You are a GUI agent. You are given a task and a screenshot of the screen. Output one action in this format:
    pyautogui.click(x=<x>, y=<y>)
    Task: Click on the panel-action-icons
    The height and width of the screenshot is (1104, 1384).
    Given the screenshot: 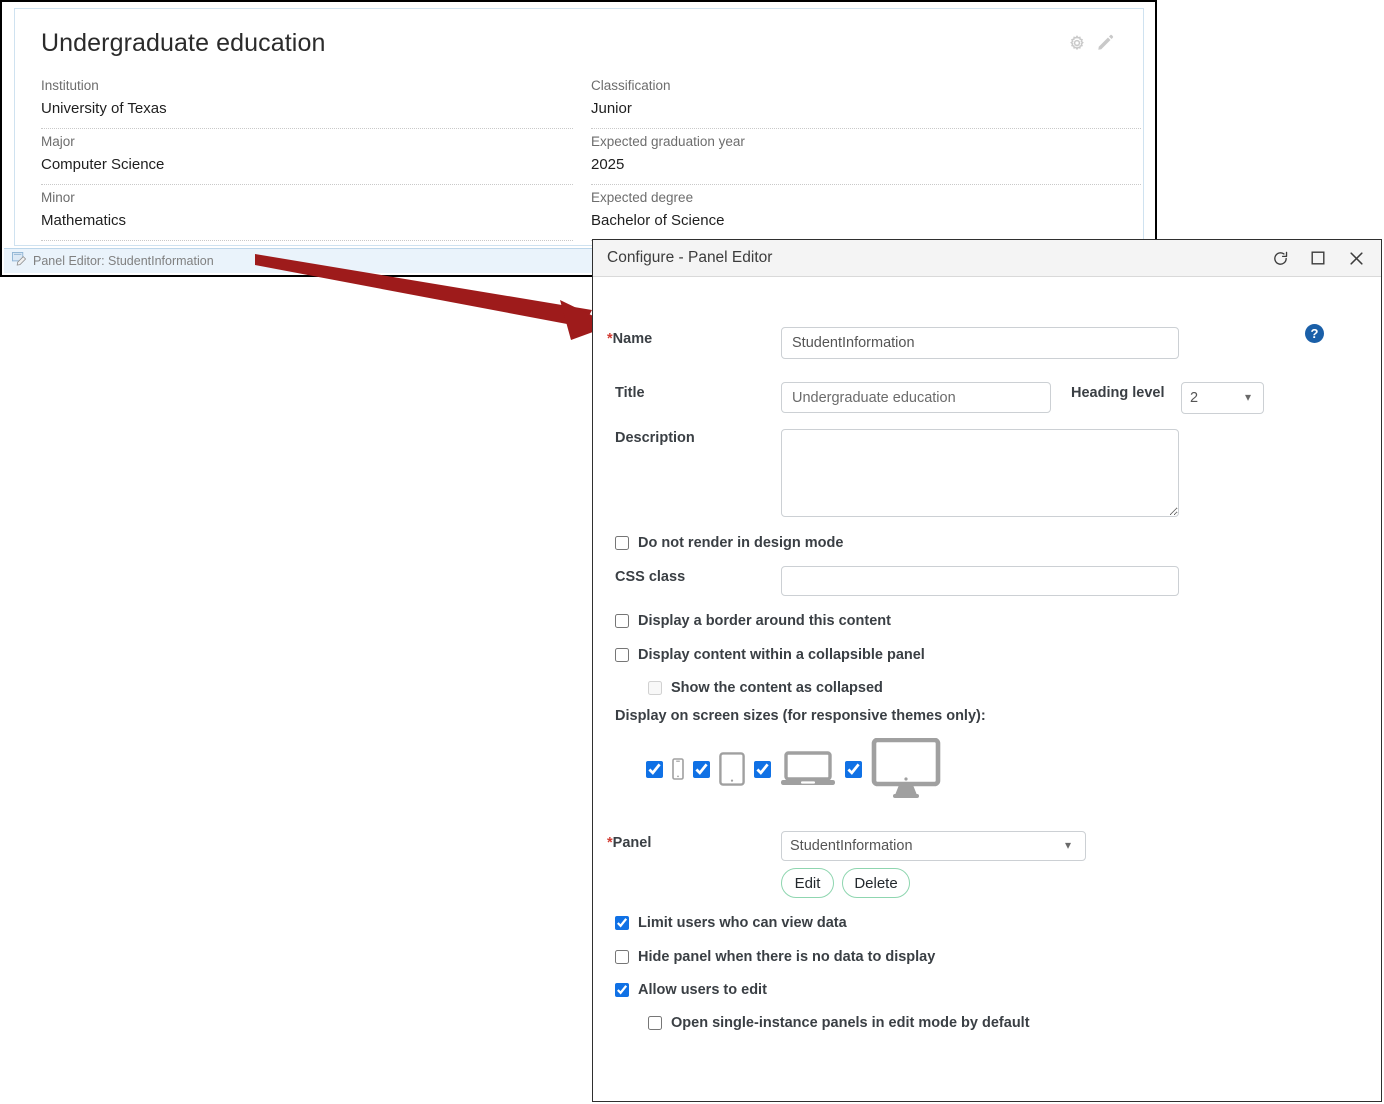 What is the action you would take?
    pyautogui.click(x=1091, y=42)
    